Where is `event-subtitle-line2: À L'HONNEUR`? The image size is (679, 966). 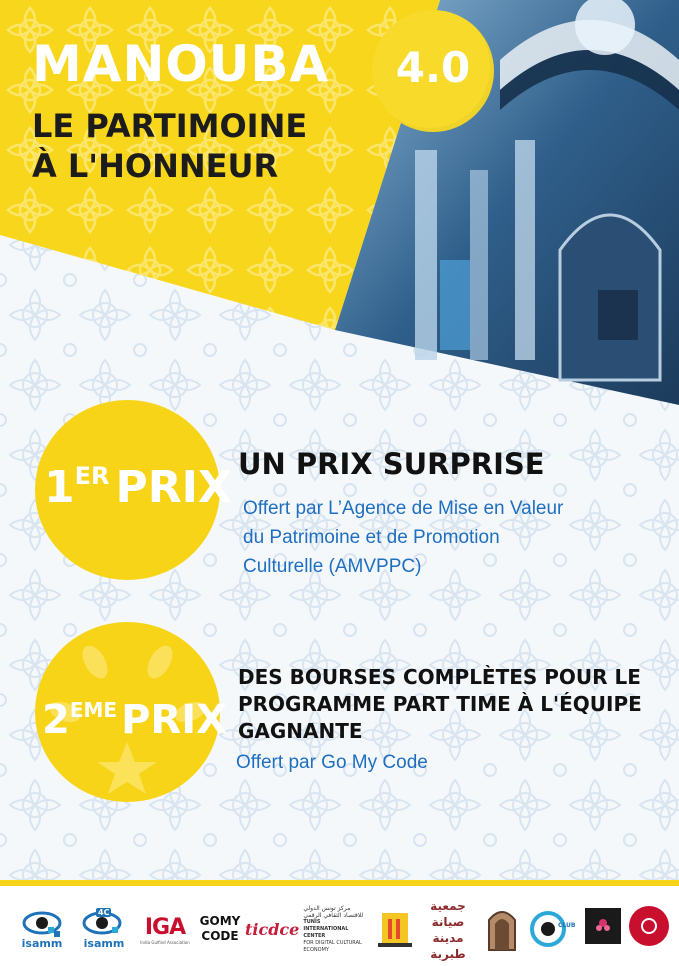
event-subtitle-line2: À L'HONNEUR is located at coordinates (155, 166).